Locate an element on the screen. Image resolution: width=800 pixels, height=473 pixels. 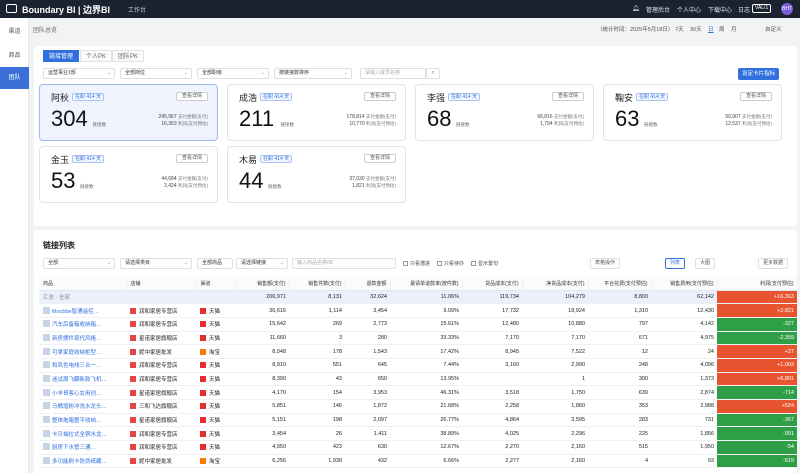
column-header: 销售额(支付) is located at coordinates (263, 284).